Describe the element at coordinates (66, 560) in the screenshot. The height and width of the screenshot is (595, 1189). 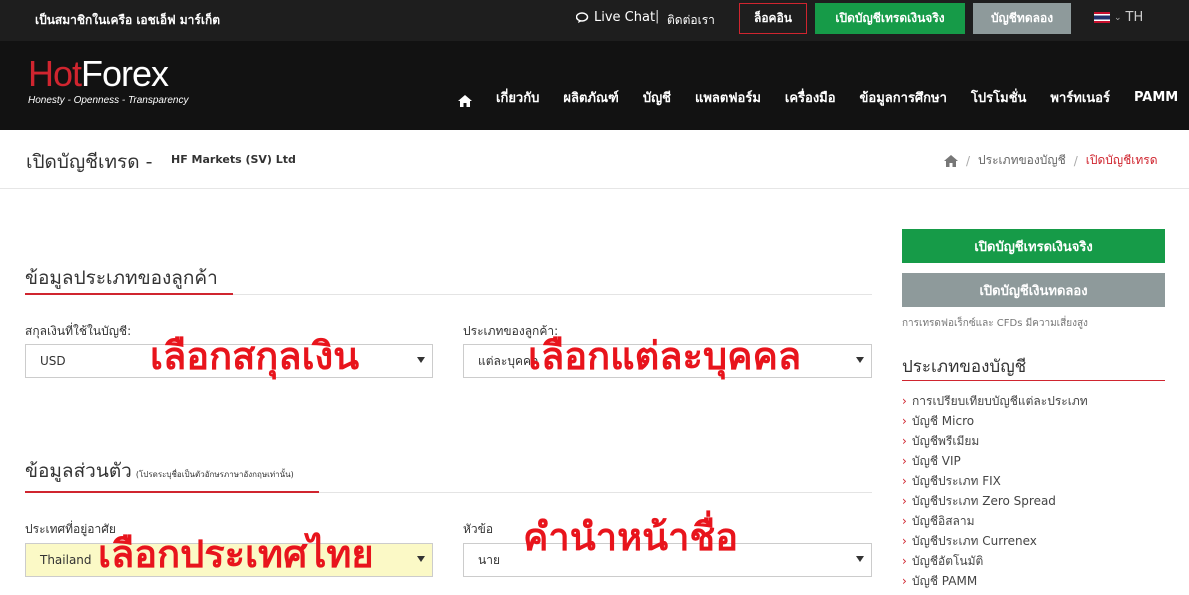
I see `country-value: Thailand` at that location.